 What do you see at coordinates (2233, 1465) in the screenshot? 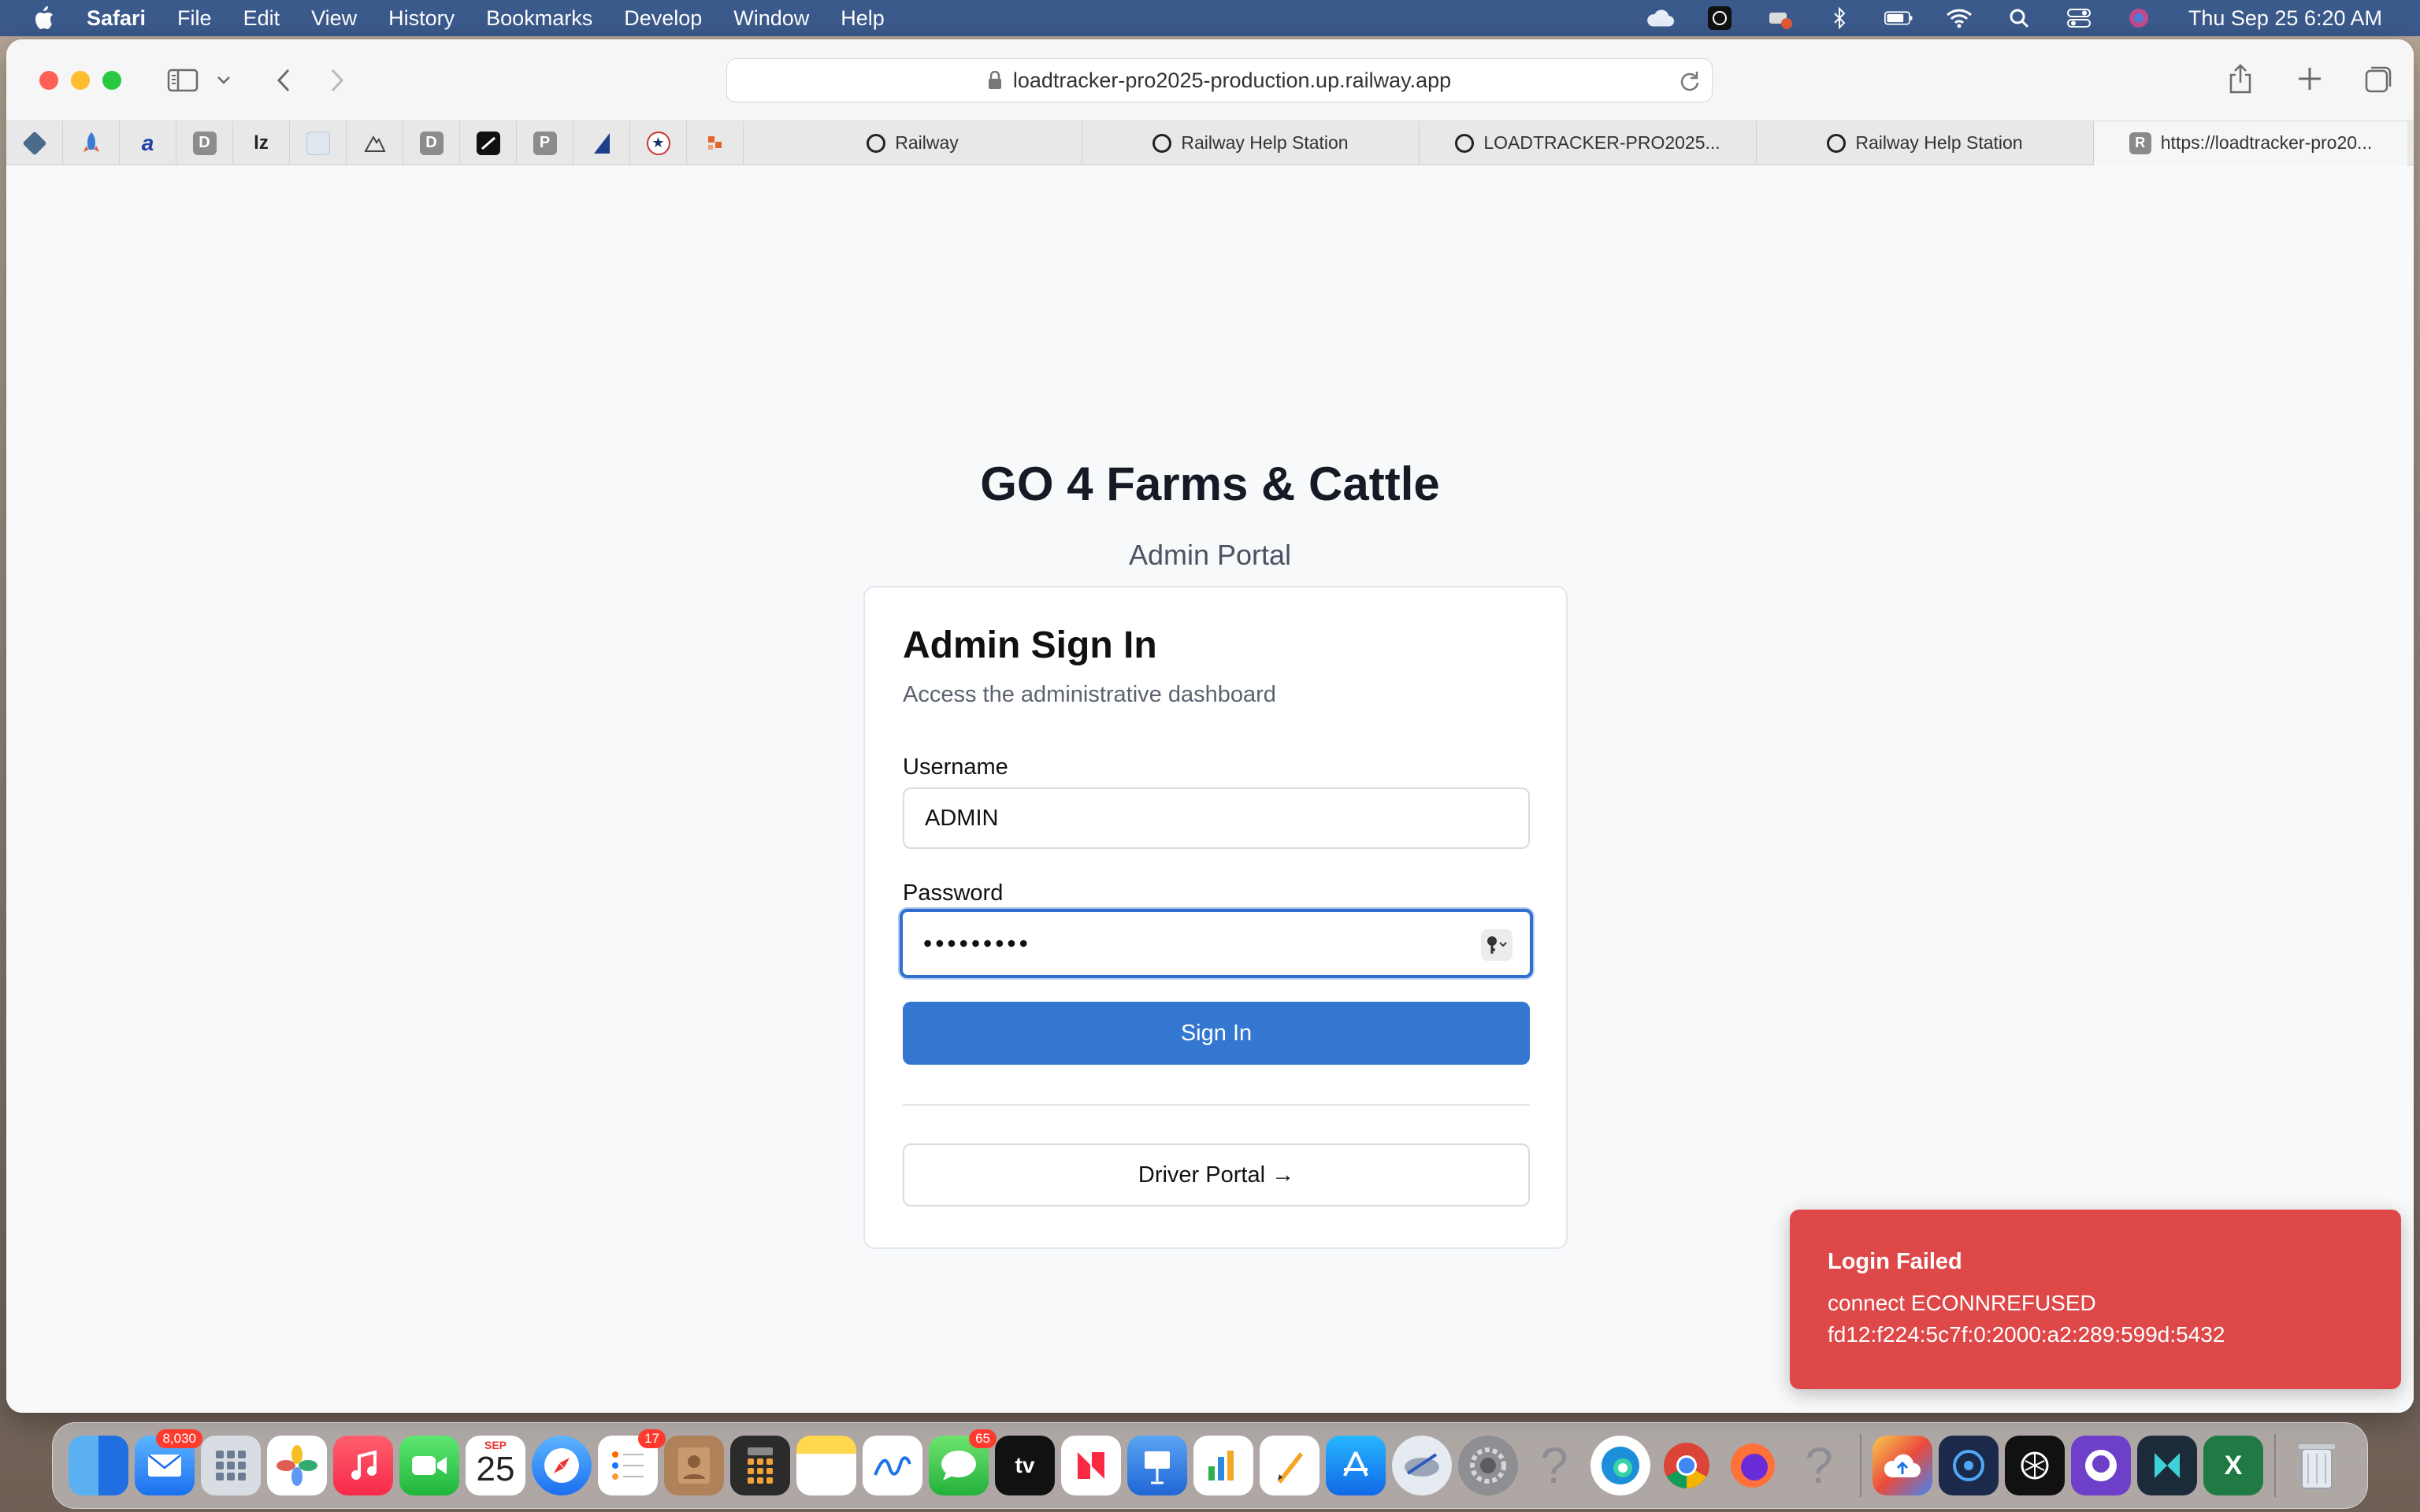
I see `excel-icon: X` at bounding box center [2233, 1465].